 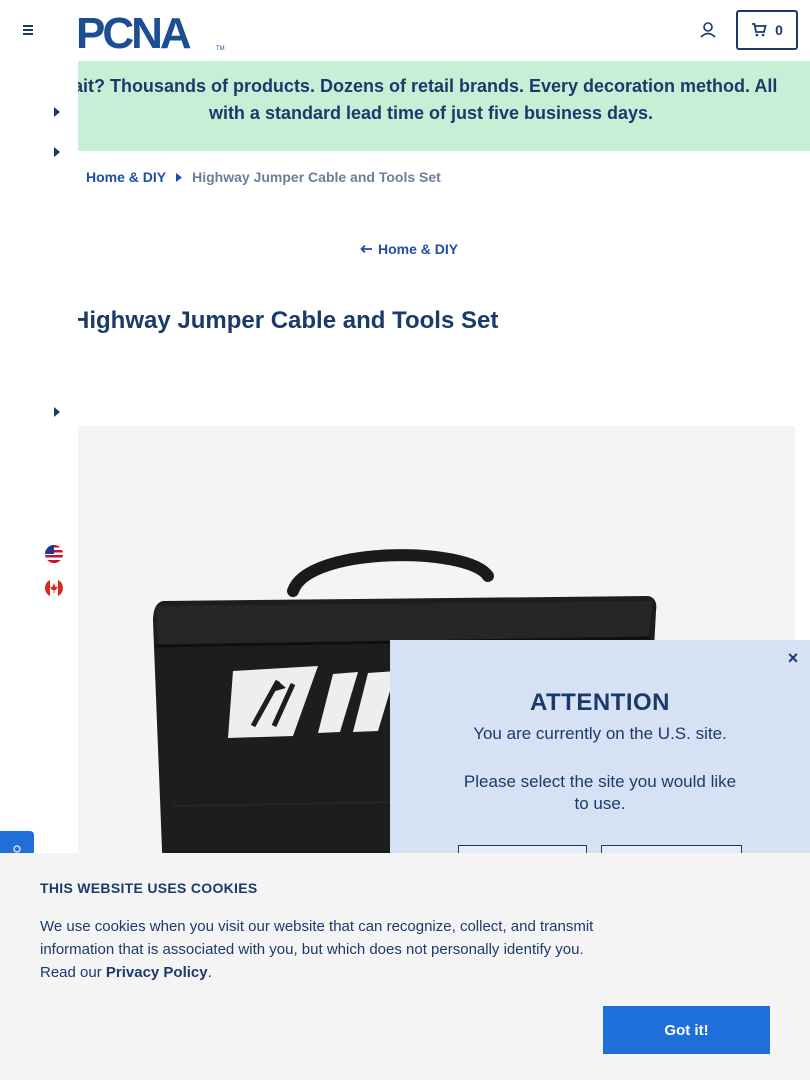 I want to click on logo-image: PCNA TM, so click(x=150, y=33).